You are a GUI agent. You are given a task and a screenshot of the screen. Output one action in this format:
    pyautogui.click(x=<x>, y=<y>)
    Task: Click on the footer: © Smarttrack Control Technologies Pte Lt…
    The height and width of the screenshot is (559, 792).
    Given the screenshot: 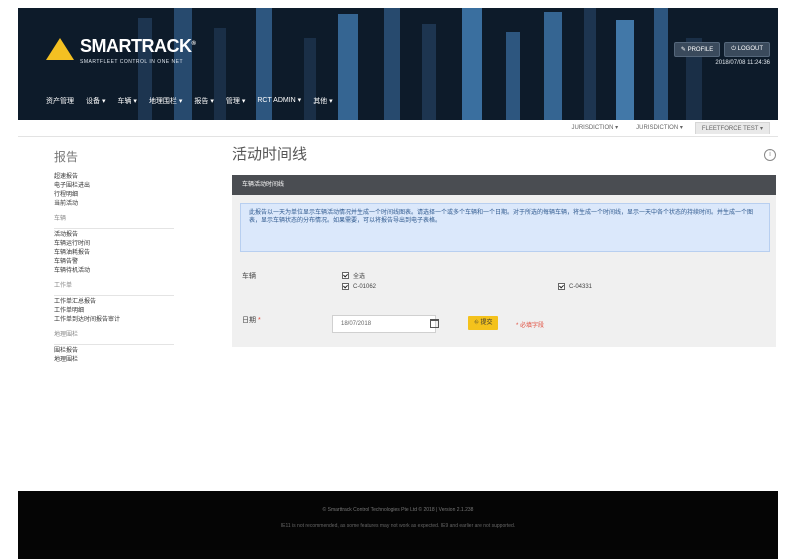 What is the action you would take?
    pyautogui.click(x=398, y=525)
    